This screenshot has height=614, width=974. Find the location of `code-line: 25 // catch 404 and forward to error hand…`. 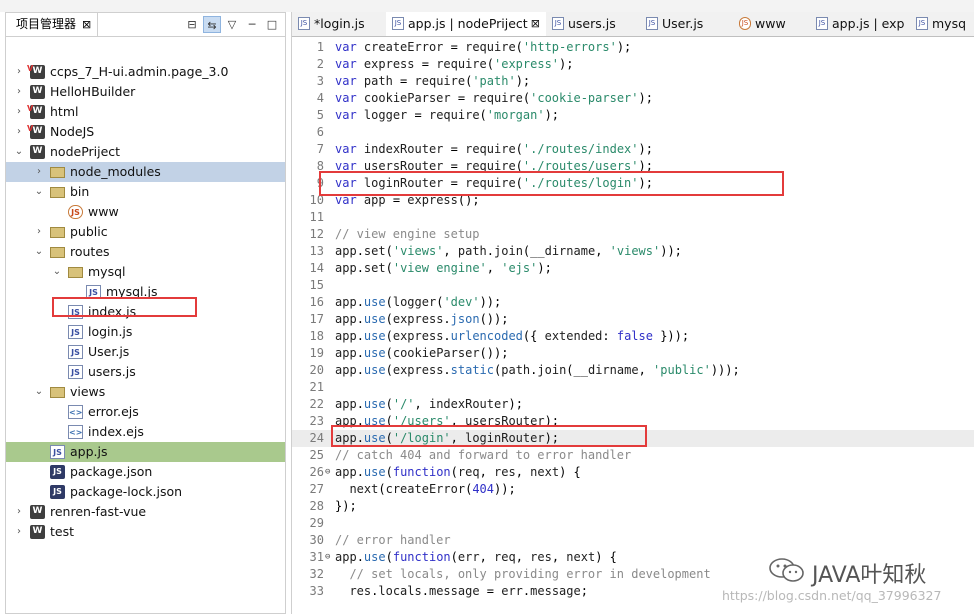

code-line: 25 // catch 404 and forward to error hand… is located at coordinates (633, 455).